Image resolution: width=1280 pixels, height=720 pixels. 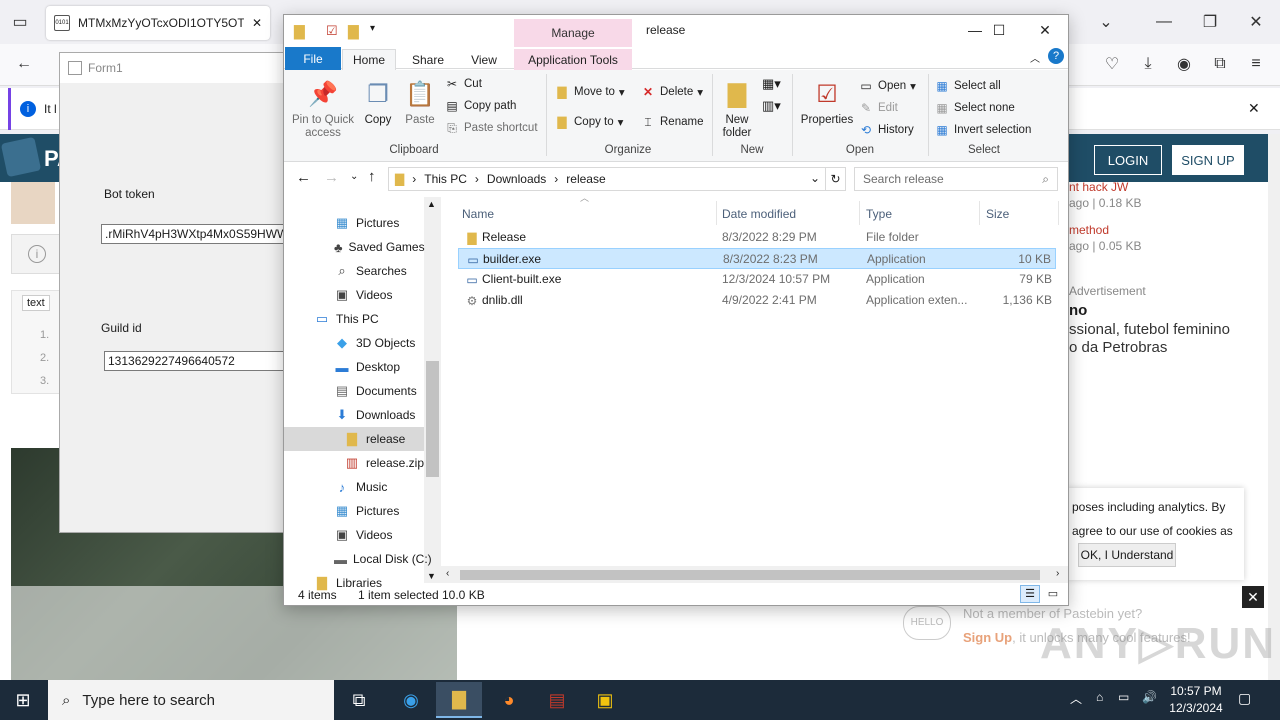 What do you see at coordinates (1208, 160) in the screenshot?
I see `signup-button: SIGN UP` at bounding box center [1208, 160].